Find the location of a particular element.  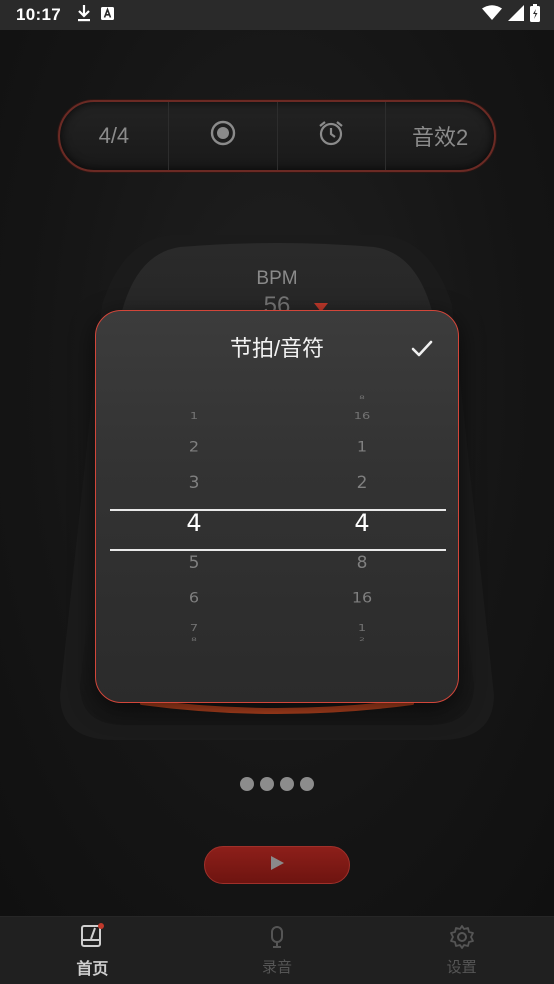

timer-button is located at coordinates (332, 136).